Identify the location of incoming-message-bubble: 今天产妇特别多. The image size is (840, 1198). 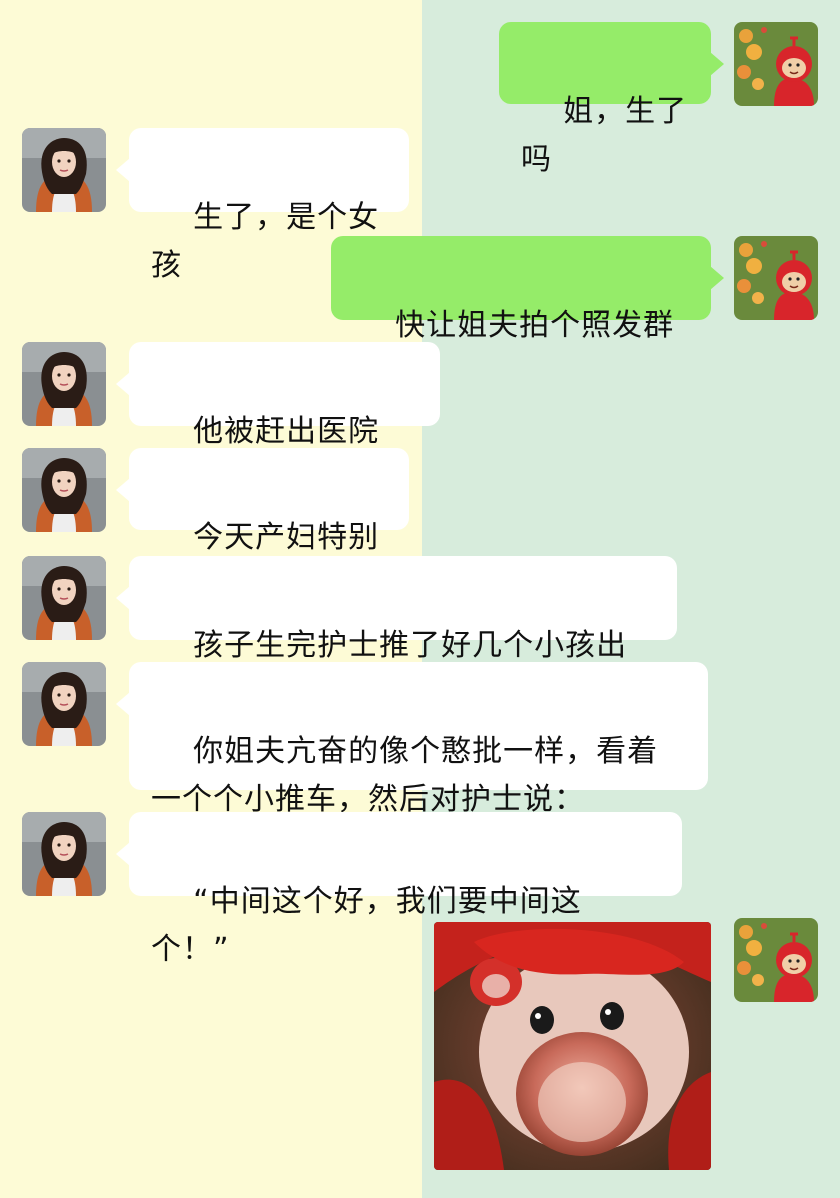
(262, 525).